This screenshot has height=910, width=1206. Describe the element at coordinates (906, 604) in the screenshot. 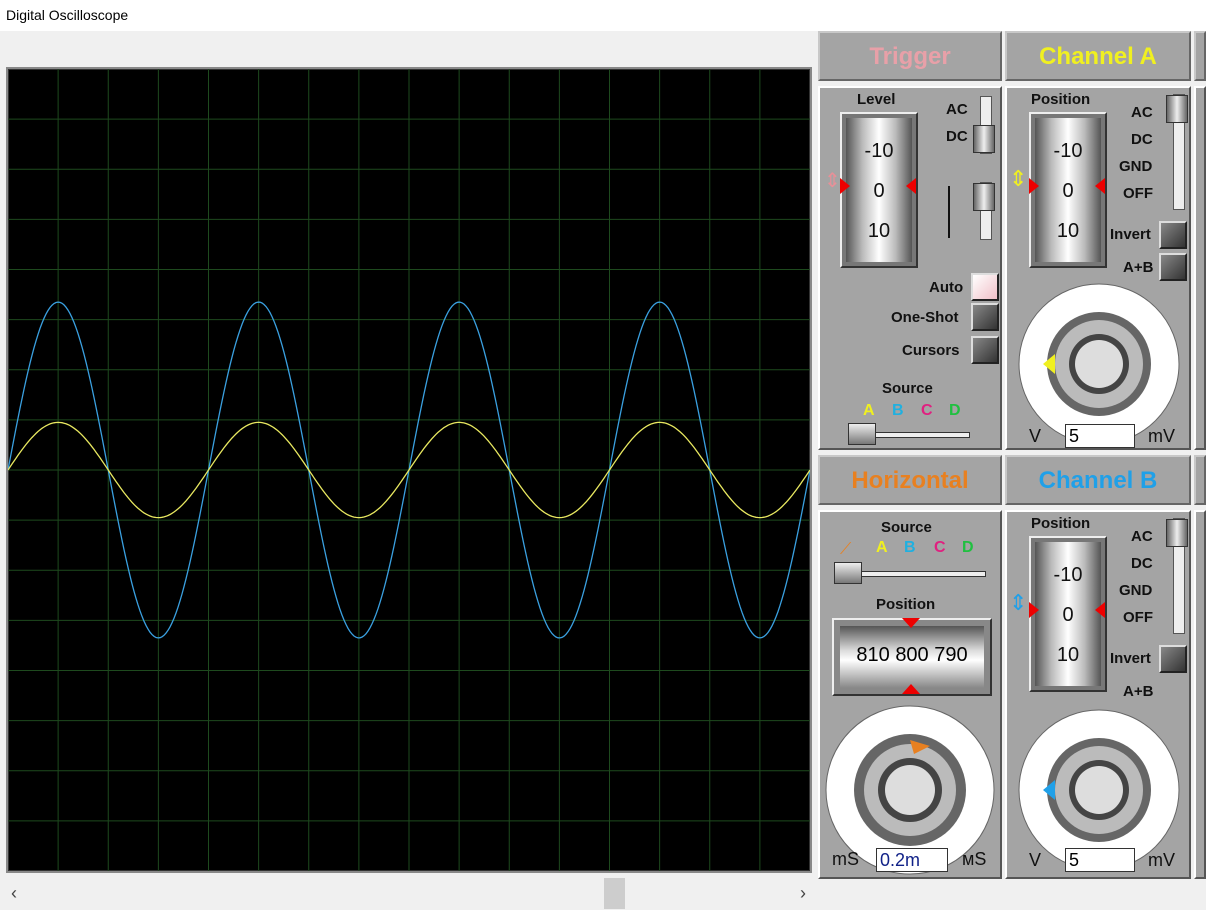

I see `horizontal-position-label: Position` at that location.